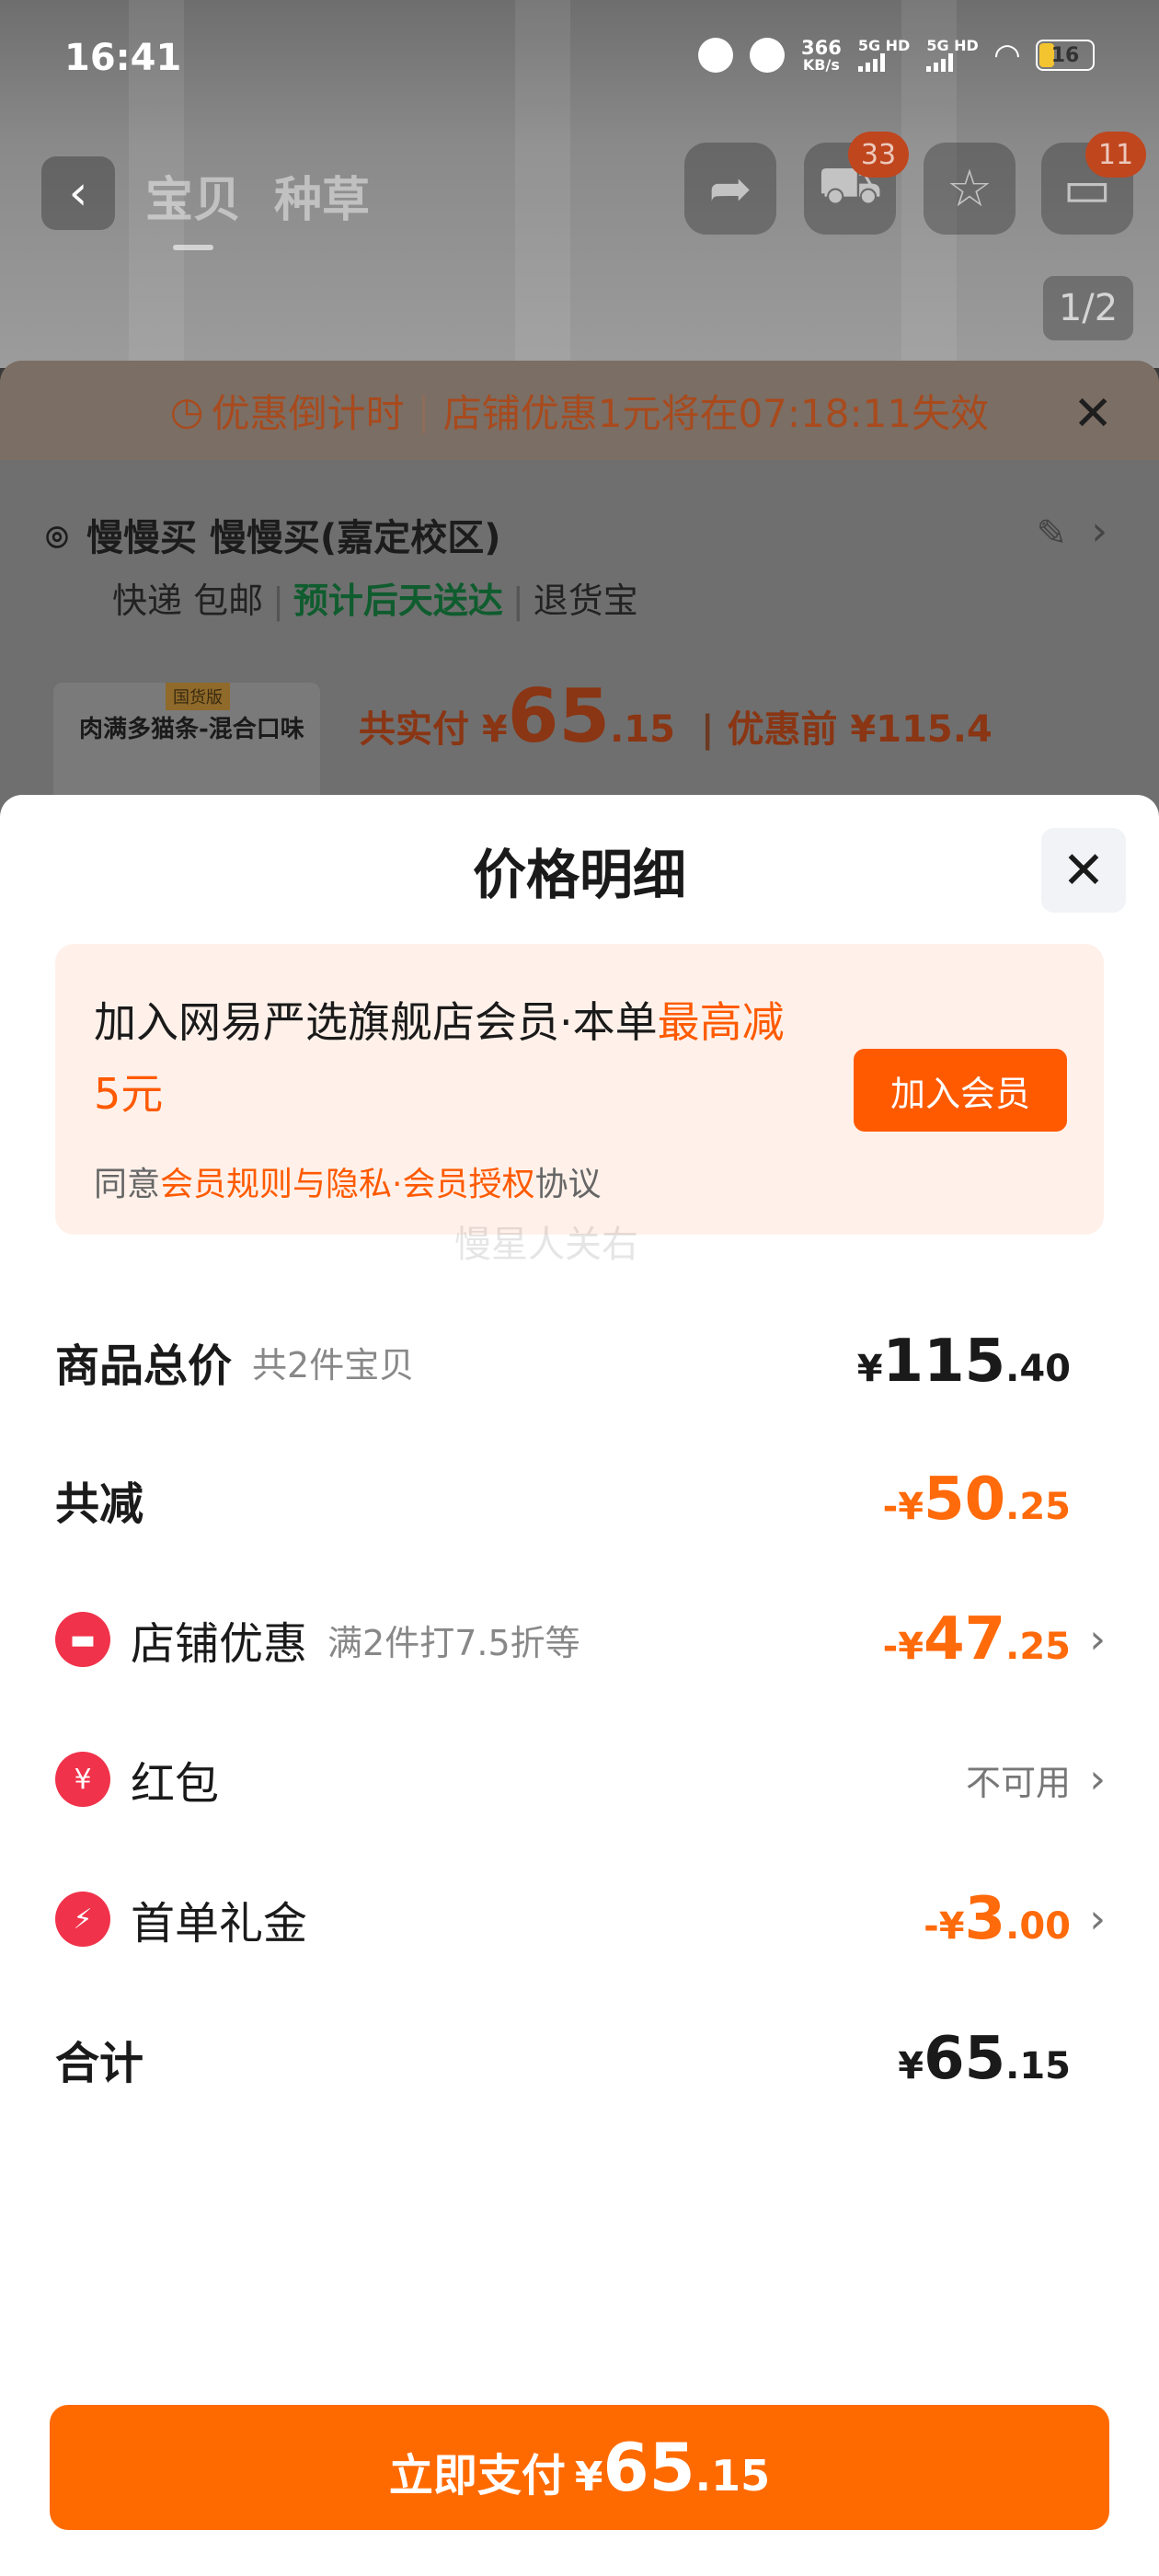 The image size is (1159, 2576). I want to click on favorite-button: ☆, so click(970, 189).